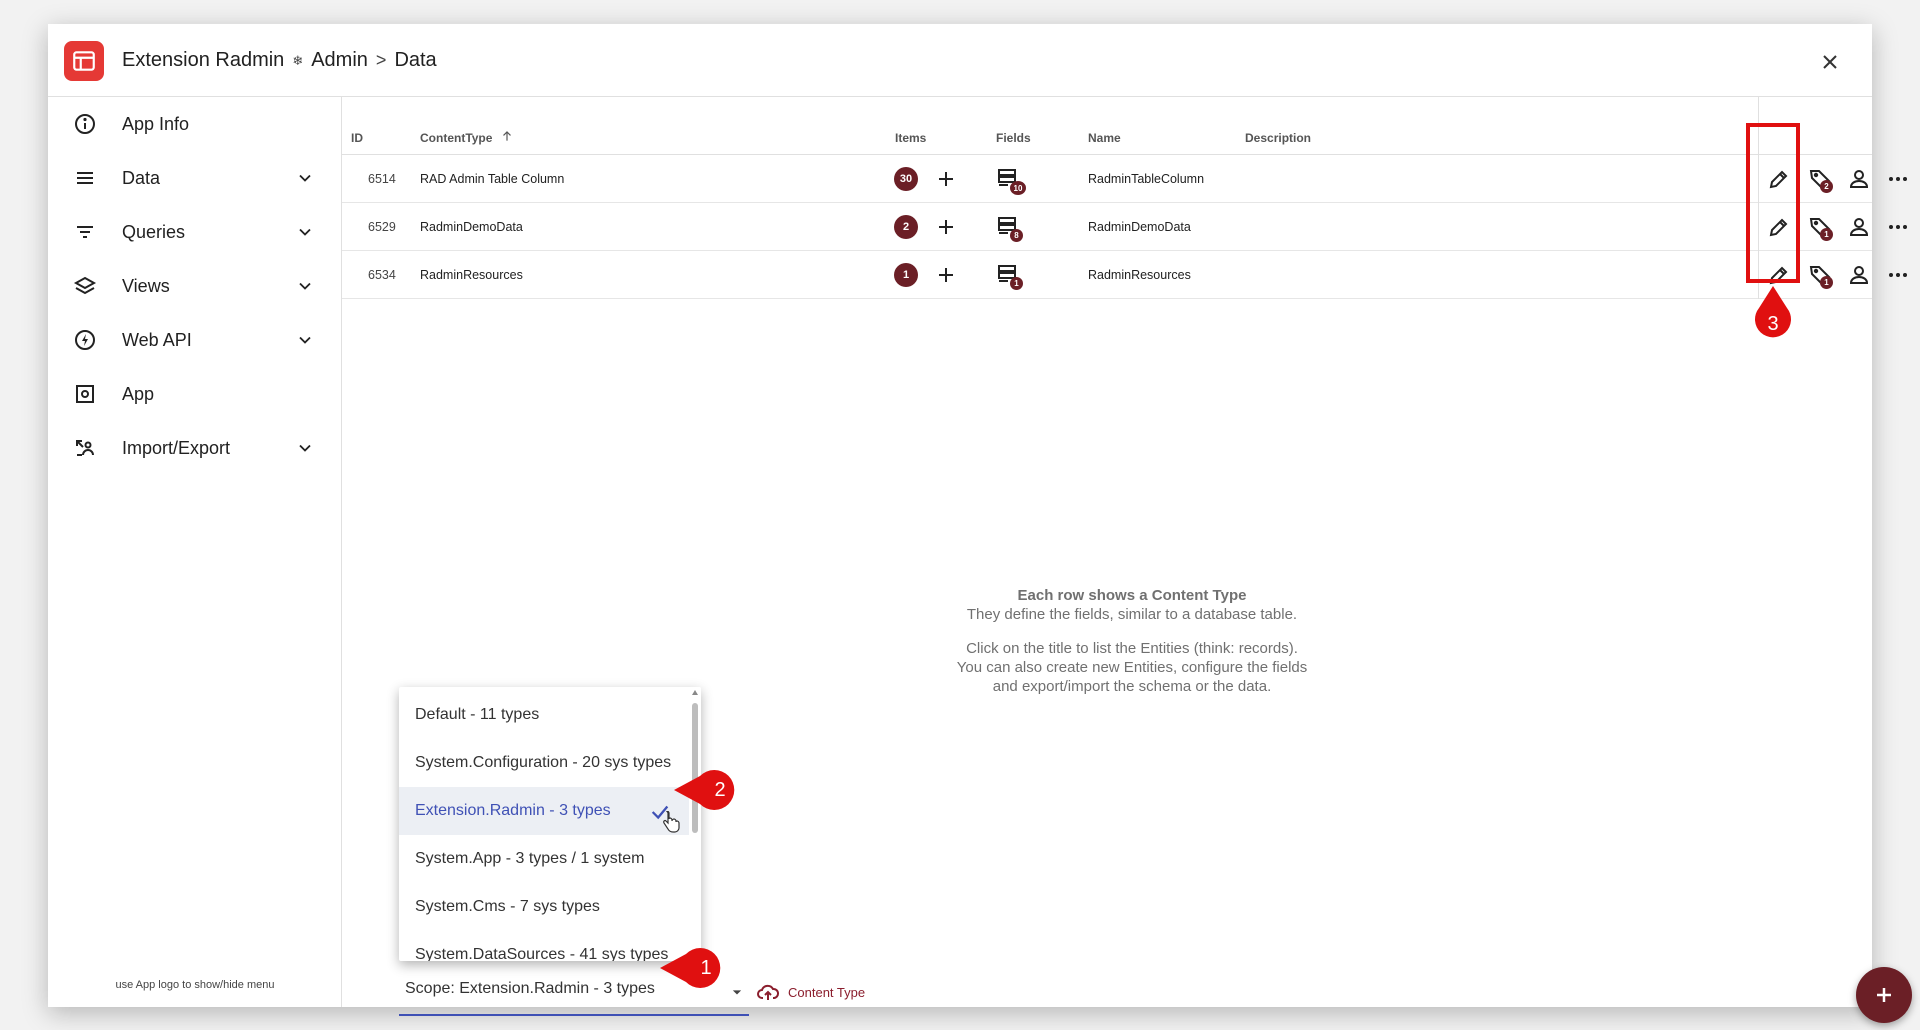 Image resolution: width=1920 pixels, height=1030 pixels. I want to click on annotation-highlight-box, so click(1773, 203).